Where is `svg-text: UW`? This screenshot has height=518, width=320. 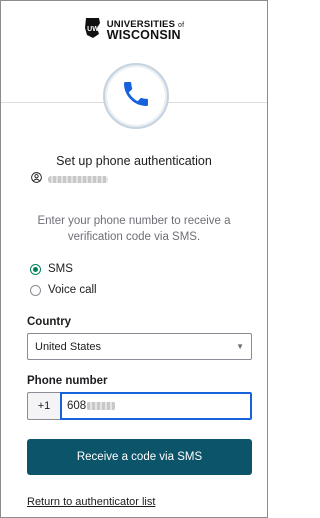 svg-text: UW is located at coordinates (93, 29).